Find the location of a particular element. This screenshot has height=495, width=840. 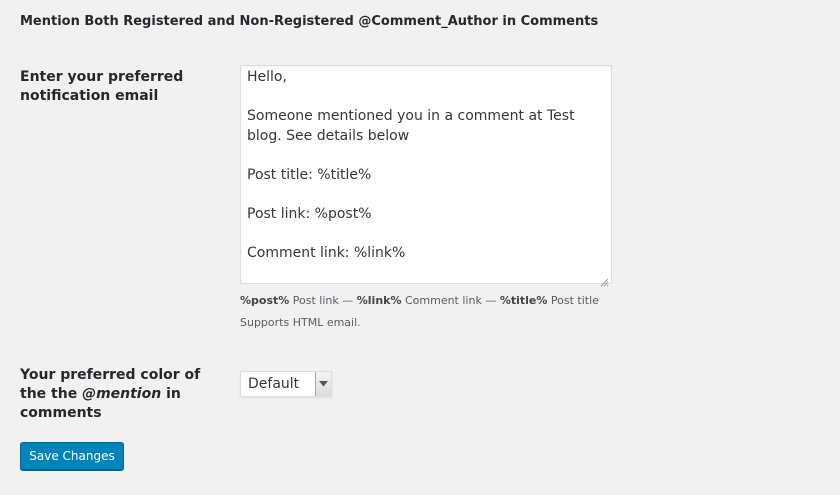

textarea-line: Post link: %post% is located at coordinates (309, 213).